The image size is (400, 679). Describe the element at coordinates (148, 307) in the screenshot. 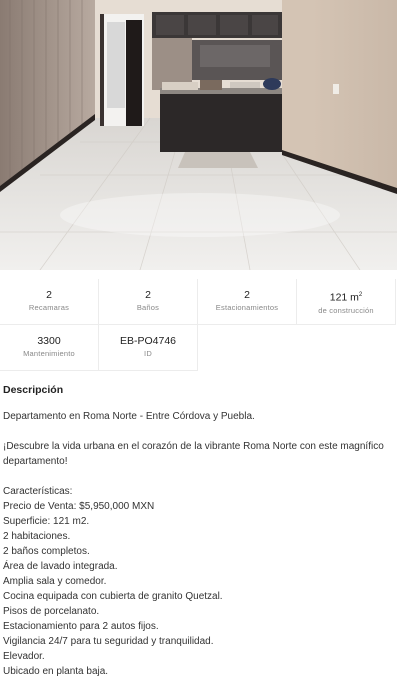

I see `stat-label: Baños` at that location.